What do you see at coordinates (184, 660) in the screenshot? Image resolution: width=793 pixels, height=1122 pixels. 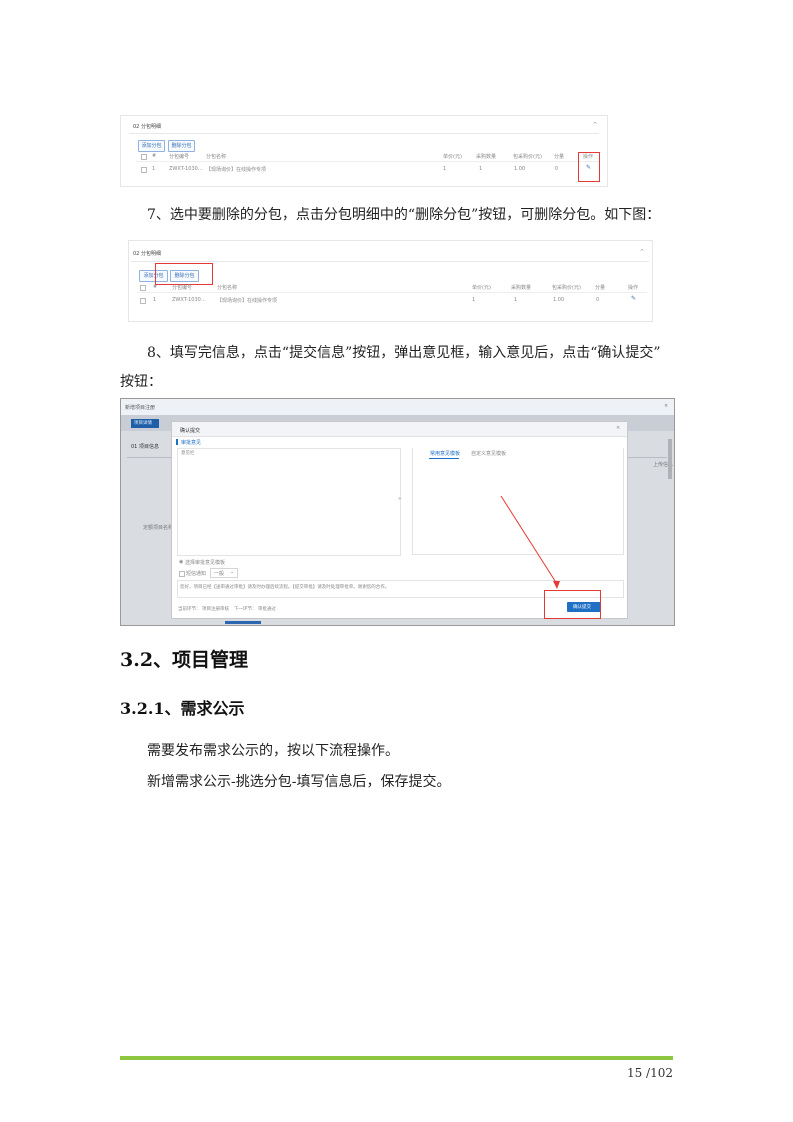 I see `heading-3-2: 3.2、项目管理` at bounding box center [184, 660].